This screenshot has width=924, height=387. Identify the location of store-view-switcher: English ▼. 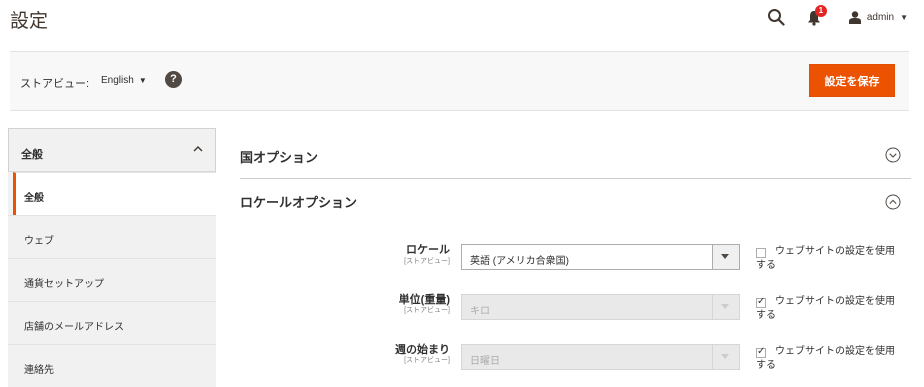
(124, 80).